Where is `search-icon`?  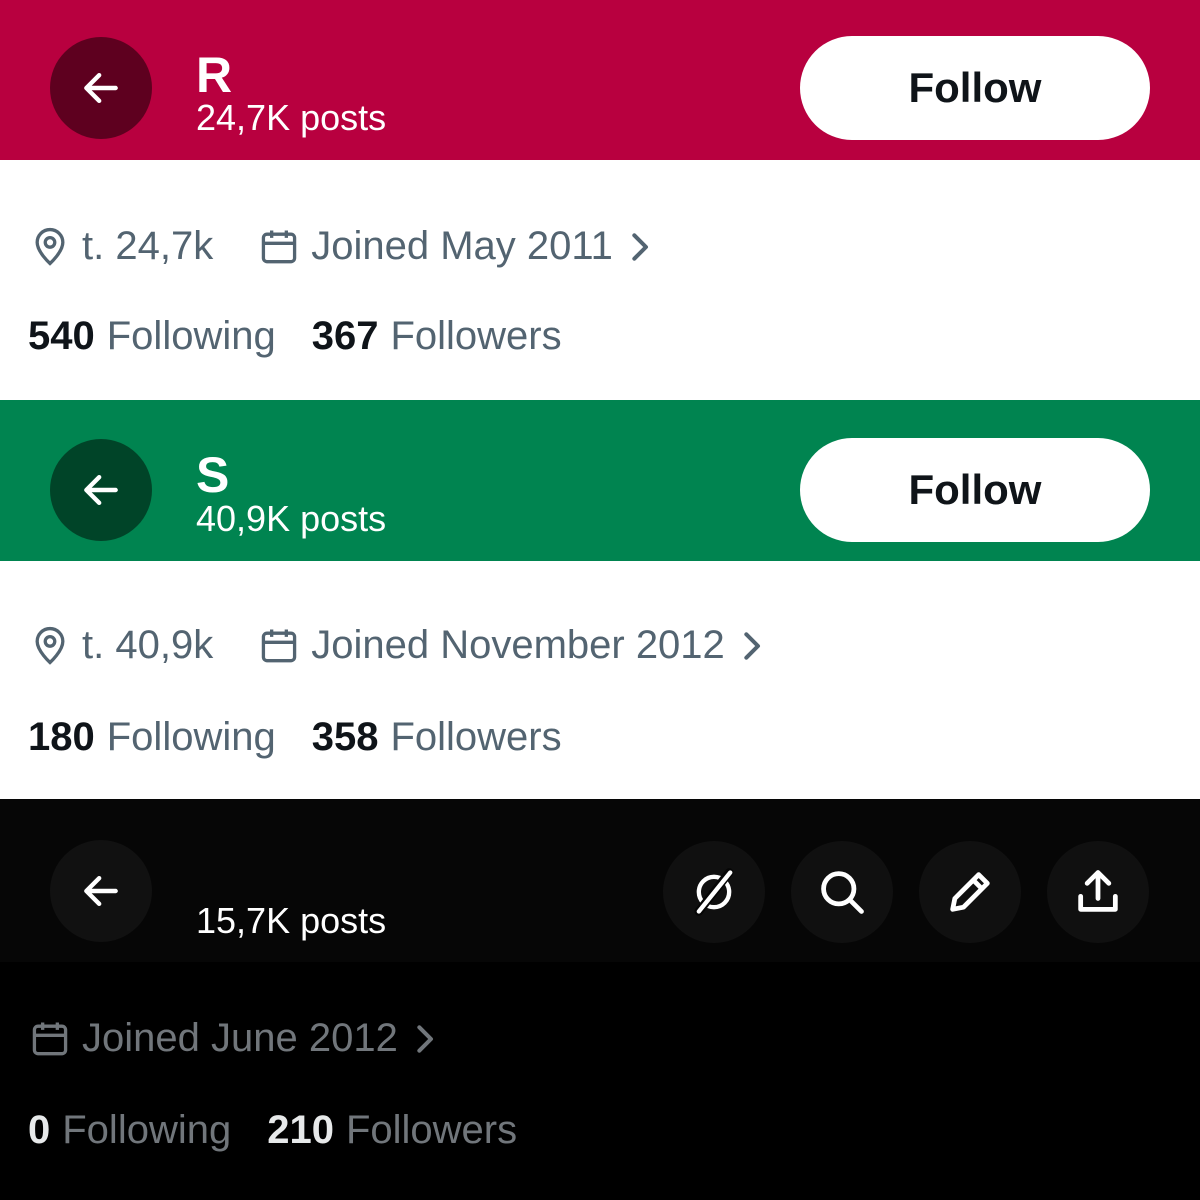
search-icon is located at coordinates (842, 892).